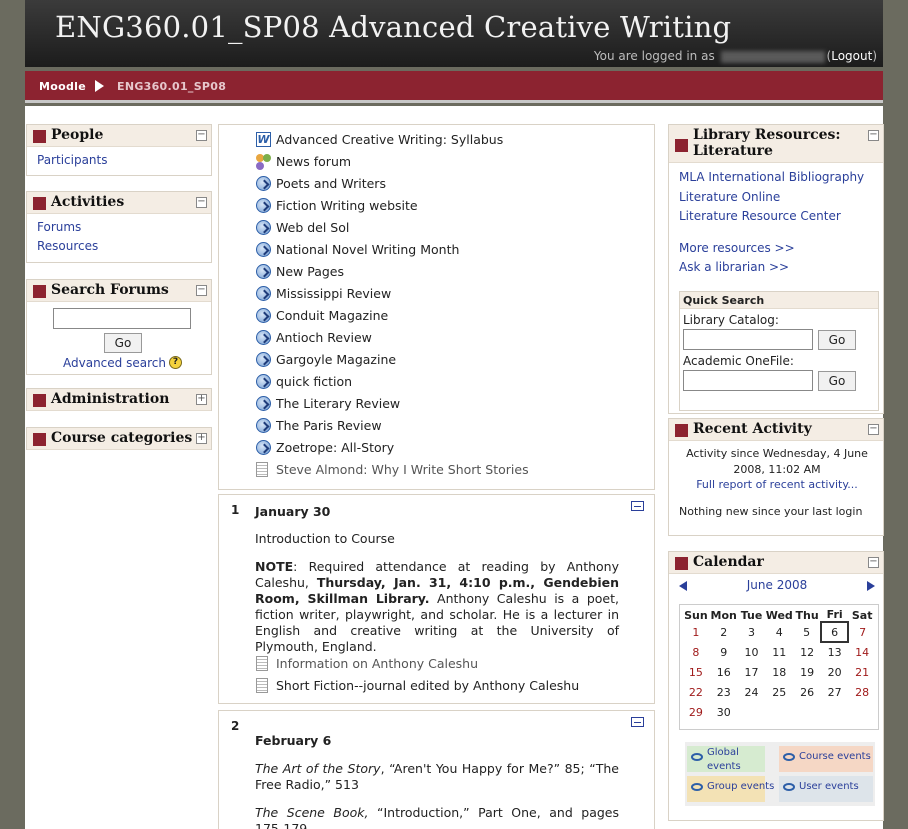 This screenshot has height=829, width=908. I want to click on onefile-input, so click(748, 380).